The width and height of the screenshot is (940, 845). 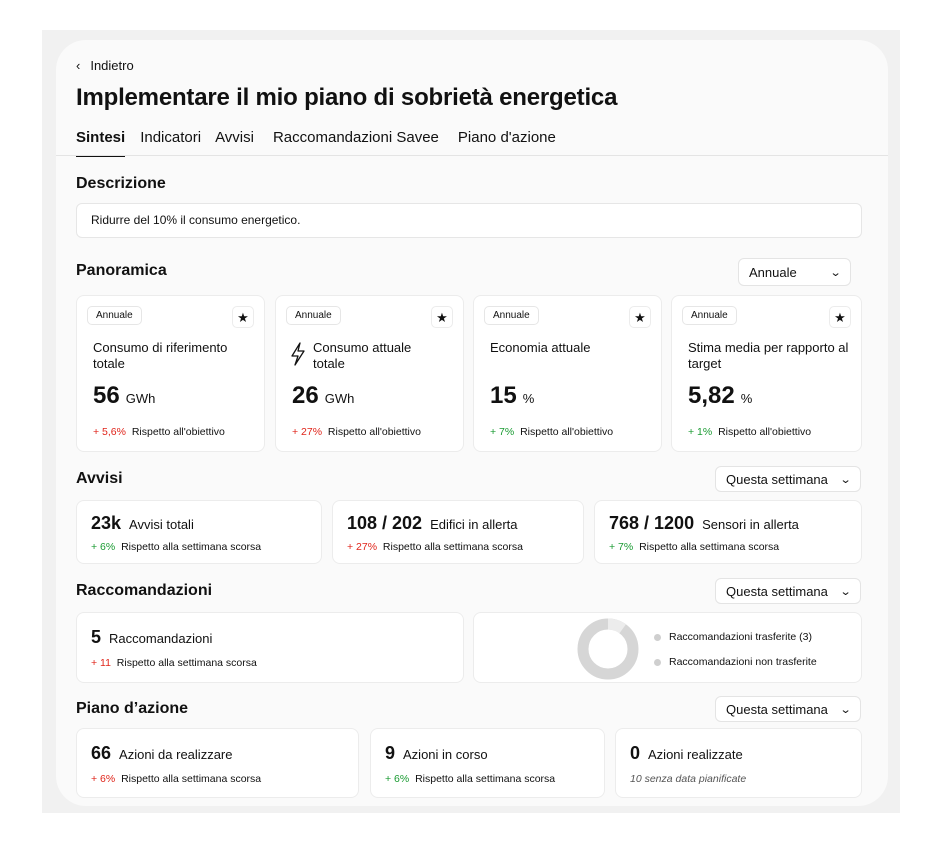 I want to click on tab-divider, so click(x=472, y=155).